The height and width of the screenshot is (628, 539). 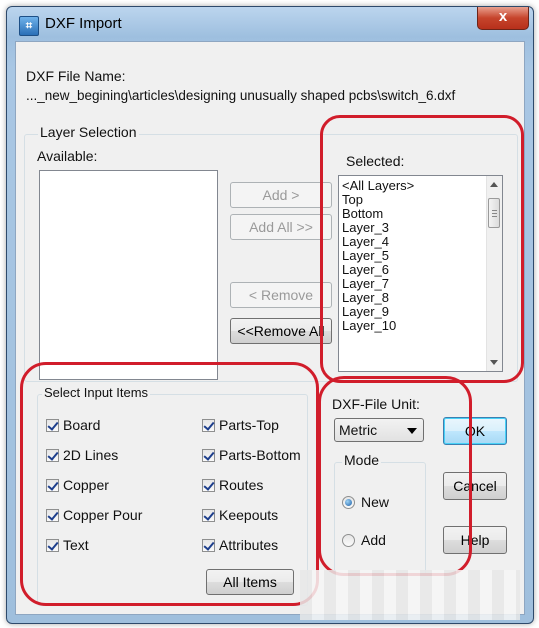 What do you see at coordinates (379, 430) in the screenshot?
I see `dxf-unit-select: Metric` at bounding box center [379, 430].